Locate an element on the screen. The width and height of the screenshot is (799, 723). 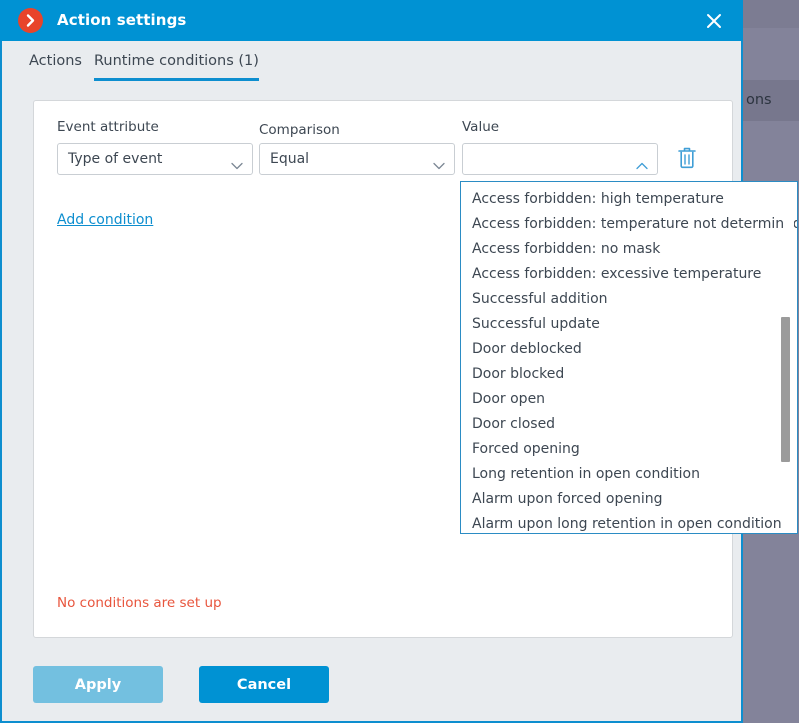
event-attribute-label: Event attribute is located at coordinates (108, 127).